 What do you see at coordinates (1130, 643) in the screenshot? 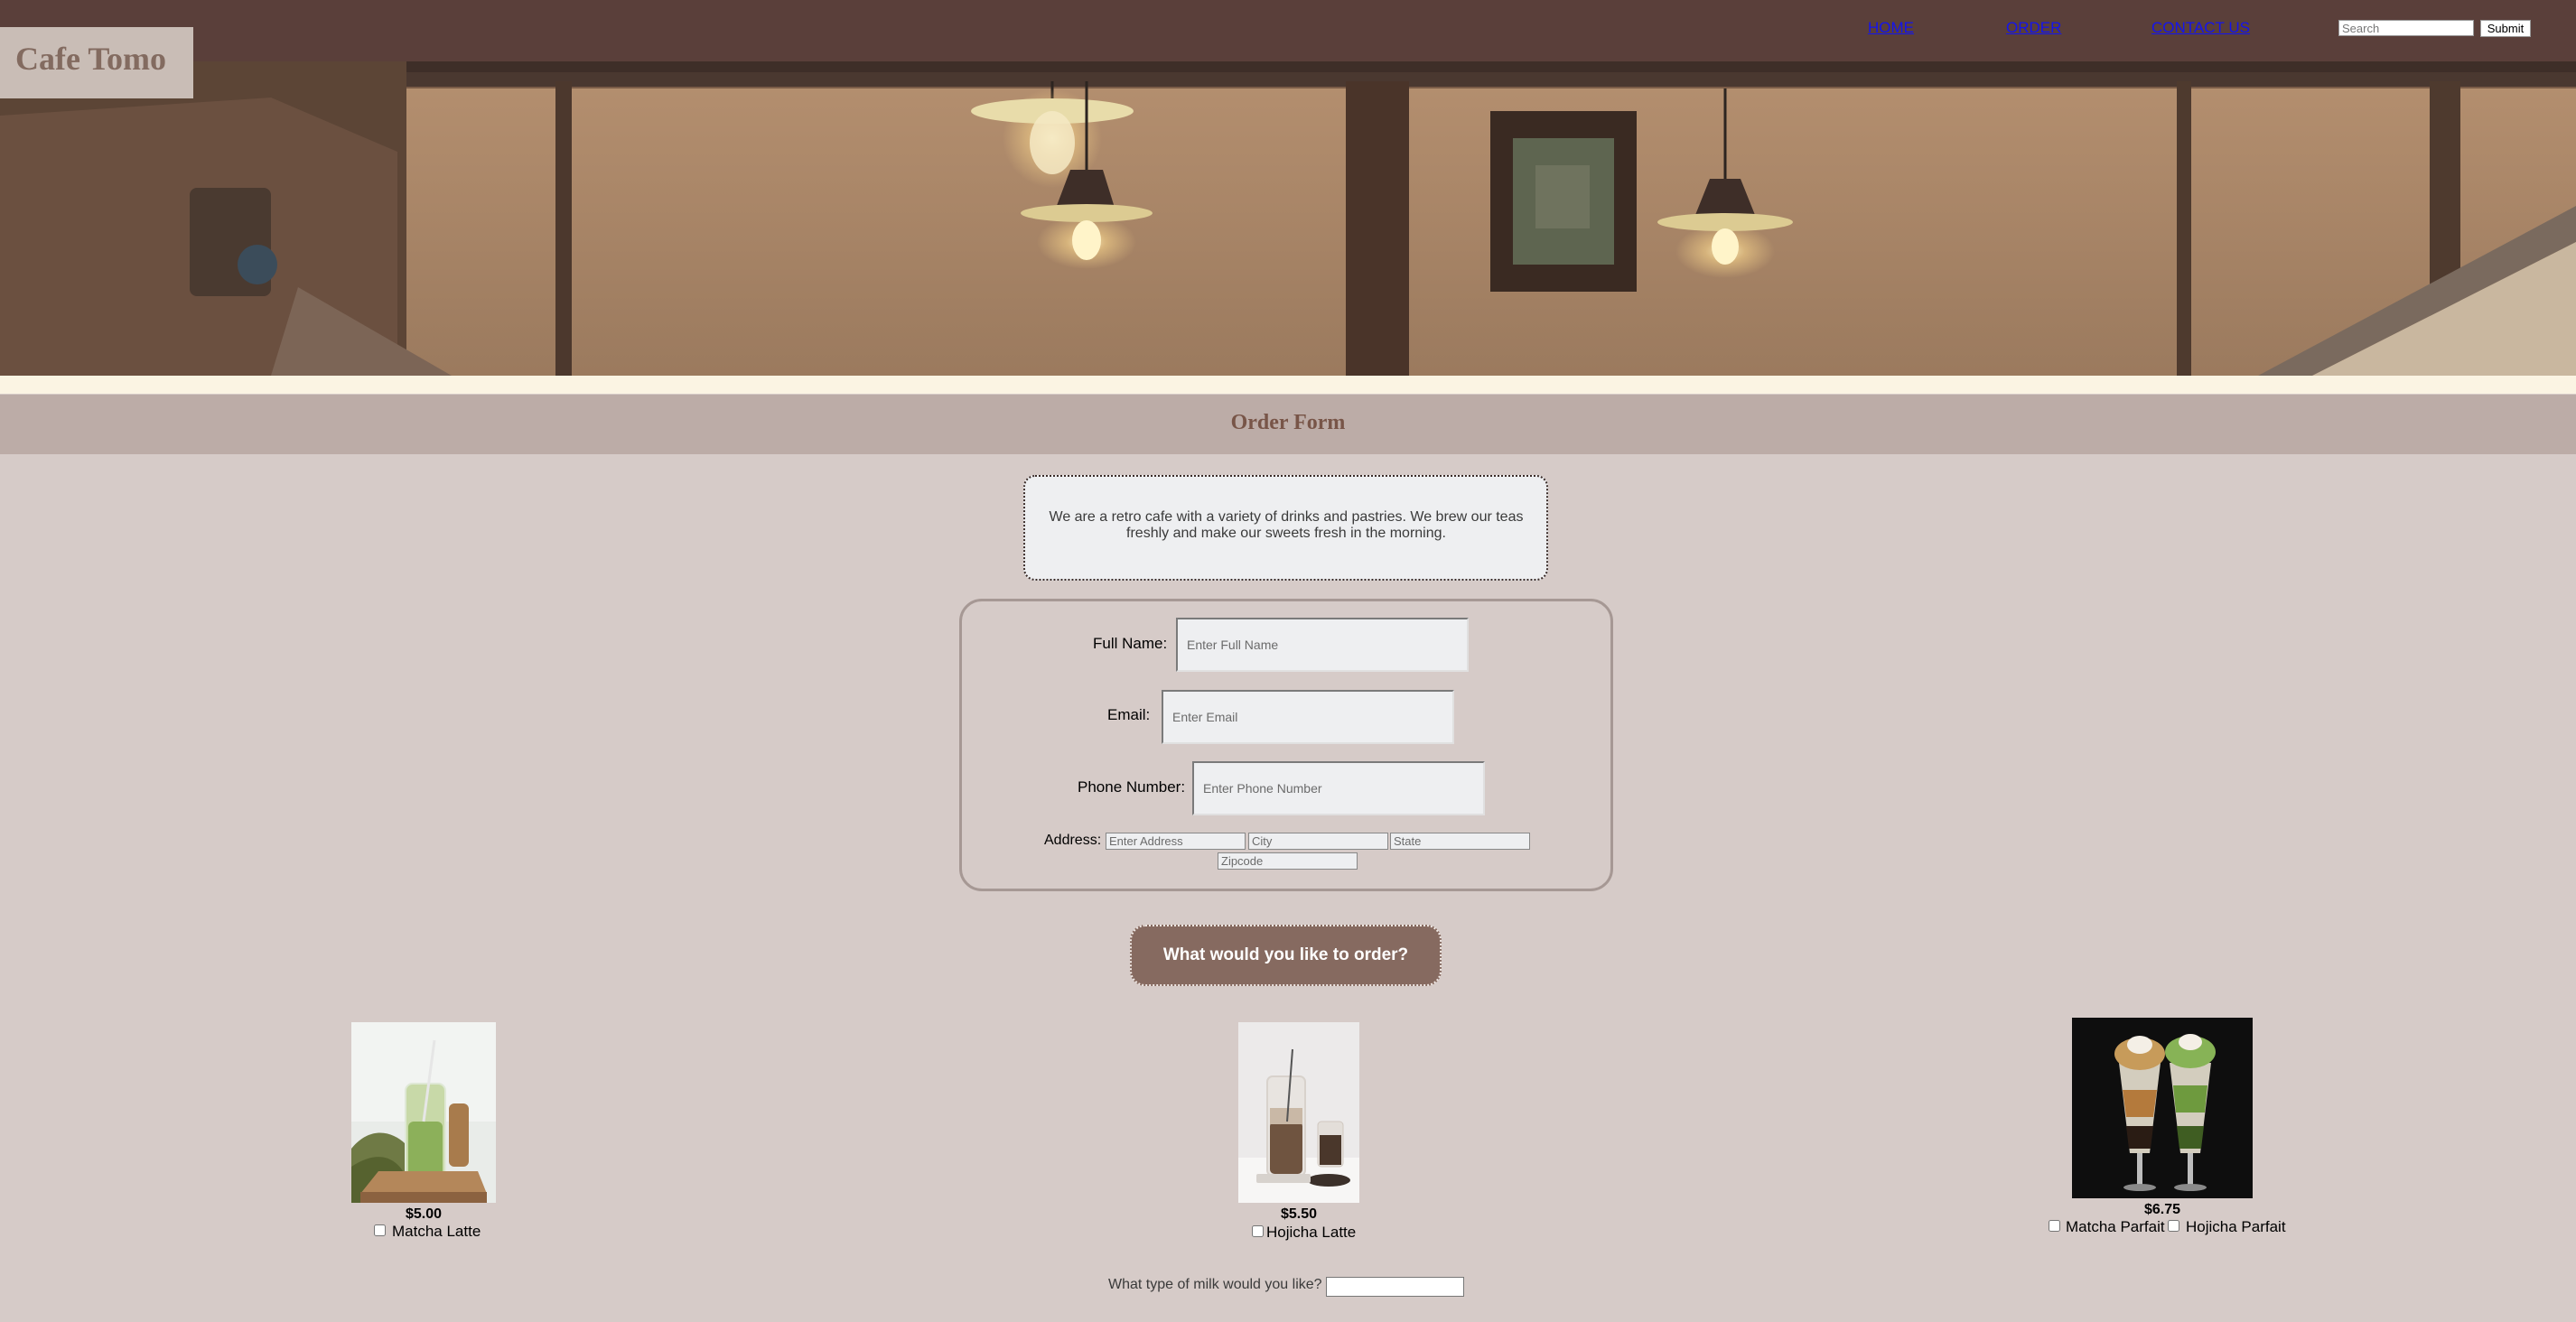
I see `full-name-label: Full Name:` at bounding box center [1130, 643].